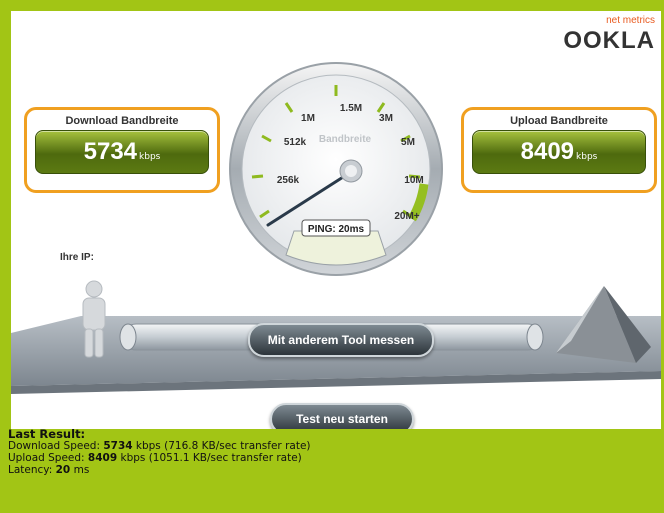  Describe the element at coordinates (118, 446) in the screenshot. I see `download-speed-value: 5734` at that location.